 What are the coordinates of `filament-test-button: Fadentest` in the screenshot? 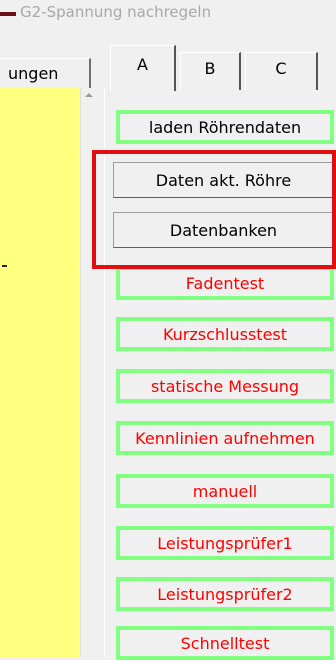 It's located at (225, 283).